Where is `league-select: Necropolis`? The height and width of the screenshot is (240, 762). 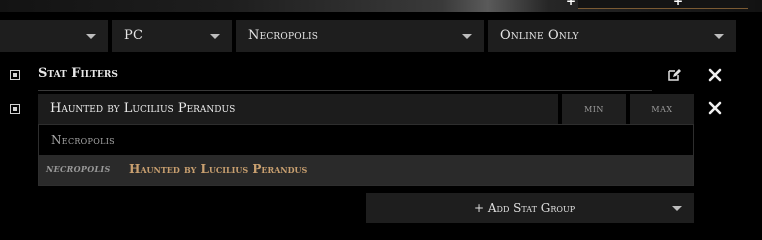 league-select: Necropolis is located at coordinates (360, 36).